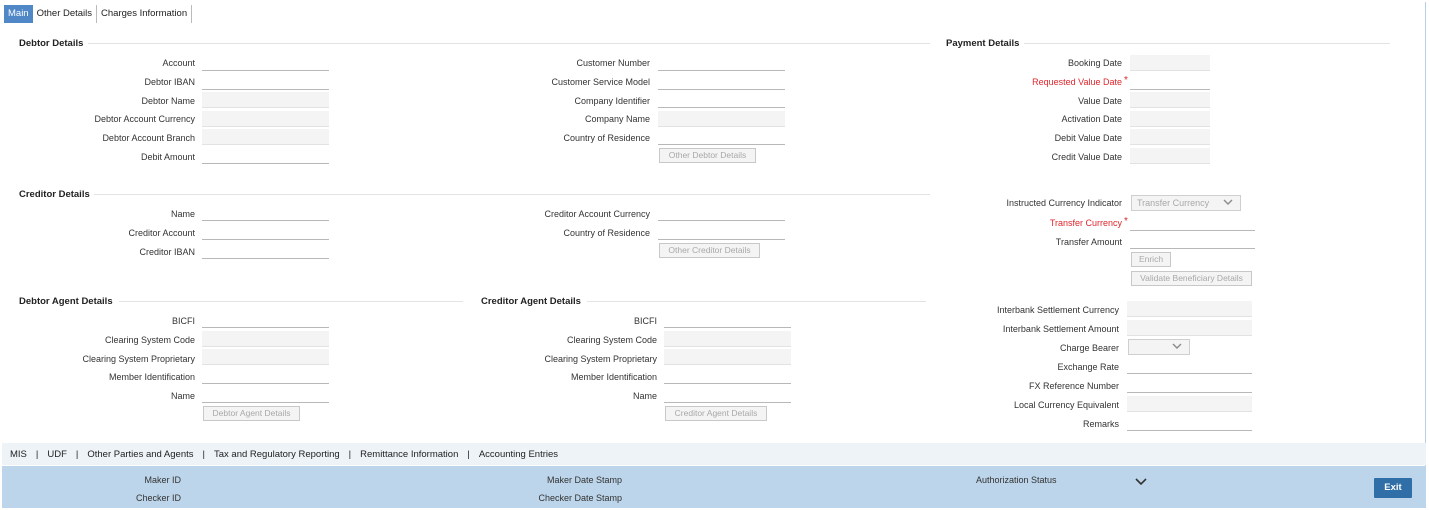 This screenshot has width=1429, height=510. I want to click on debit-value-date-input, so click(1170, 137).